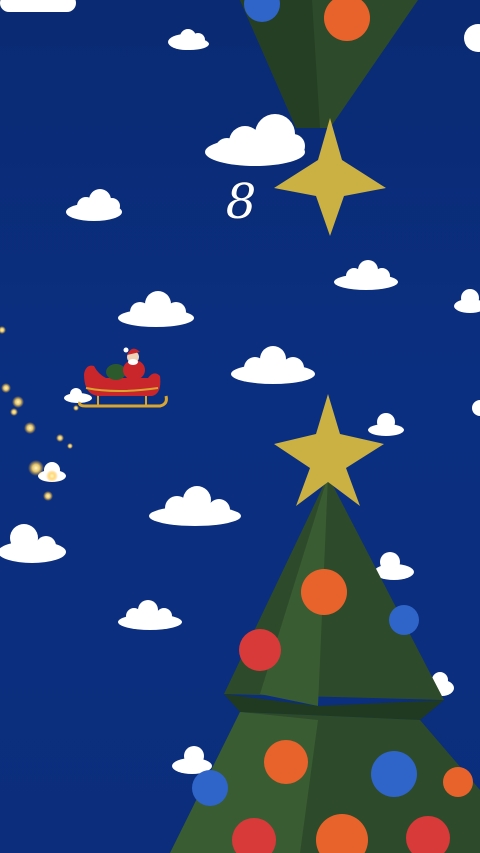 The height and width of the screenshot is (853, 480). What do you see at coordinates (126, 350) in the screenshot?
I see `santa-hat-pompom` at bounding box center [126, 350].